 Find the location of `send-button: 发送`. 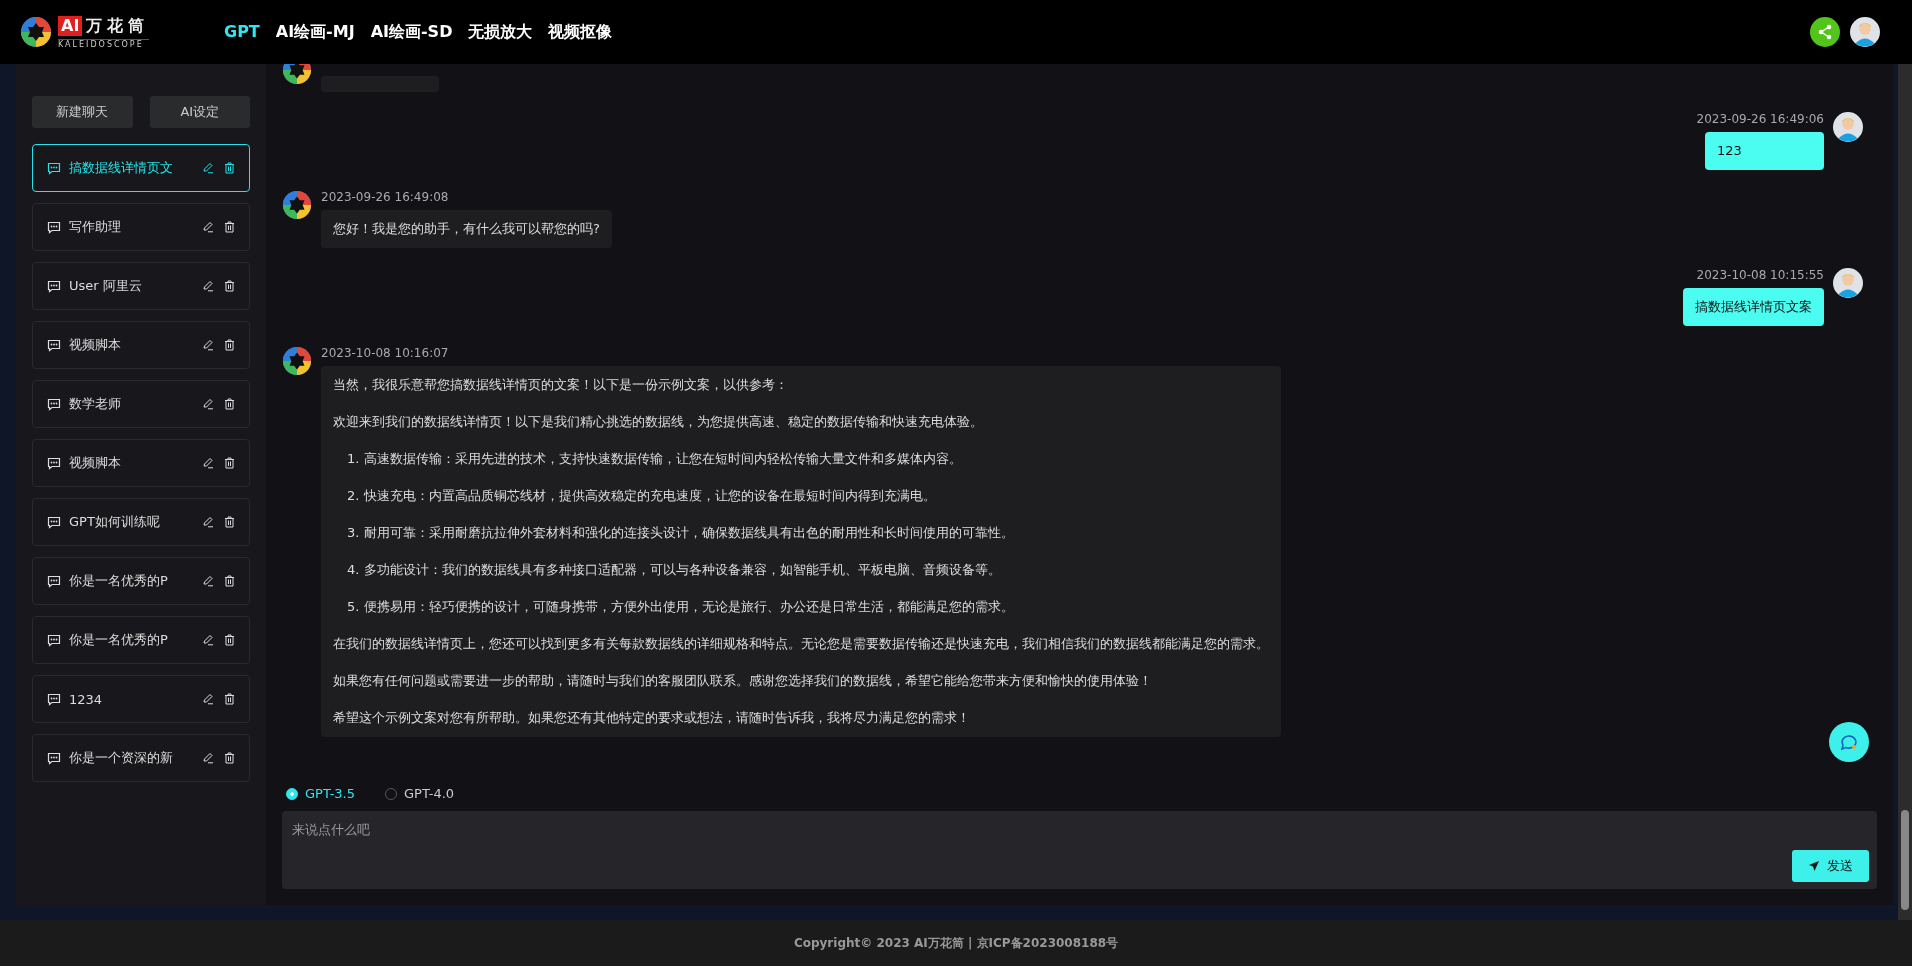

send-button: 发送 is located at coordinates (1830, 866).